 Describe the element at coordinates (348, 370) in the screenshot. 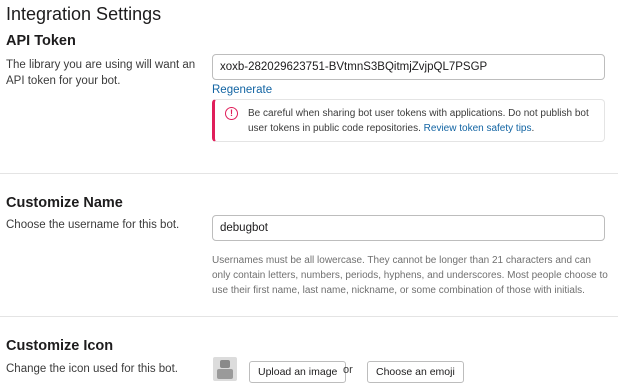

I see `or-label: or` at that location.